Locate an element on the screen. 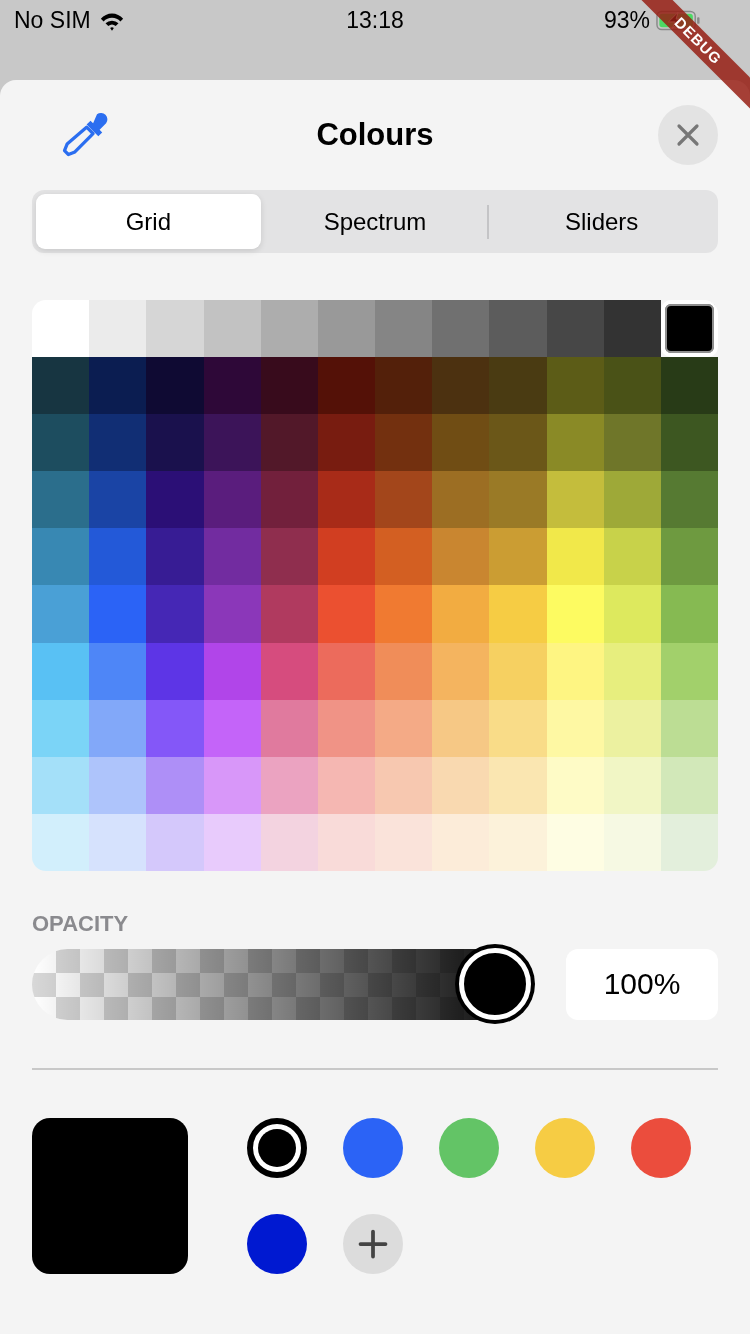 This screenshot has height=1334, width=750. opacity-field: 100% is located at coordinates (642, 984).